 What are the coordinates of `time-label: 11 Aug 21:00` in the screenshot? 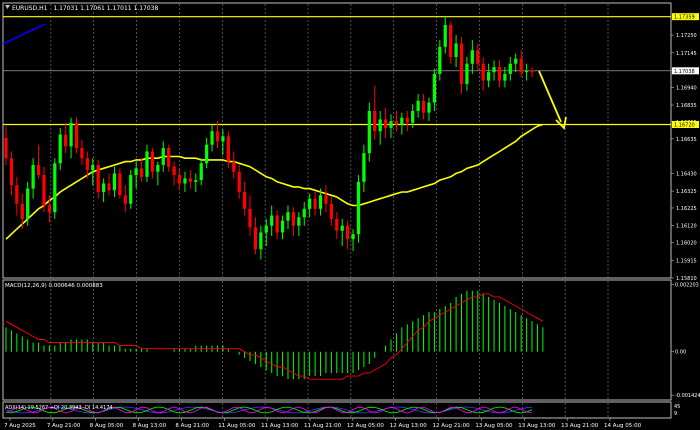 It's located at (323, 426).